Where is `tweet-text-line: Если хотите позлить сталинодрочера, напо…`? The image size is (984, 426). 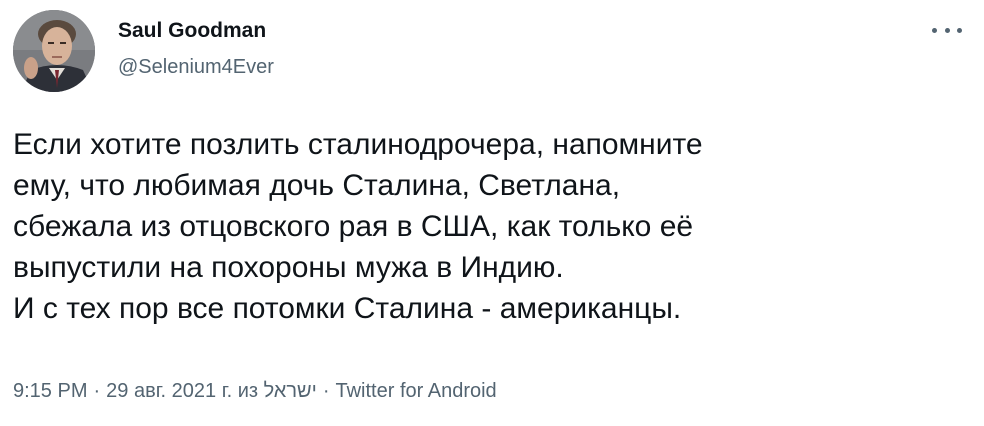 tweet-text-line: Если хотите позлить сталинодрочера, напо… is located at coordinates (358, 144).